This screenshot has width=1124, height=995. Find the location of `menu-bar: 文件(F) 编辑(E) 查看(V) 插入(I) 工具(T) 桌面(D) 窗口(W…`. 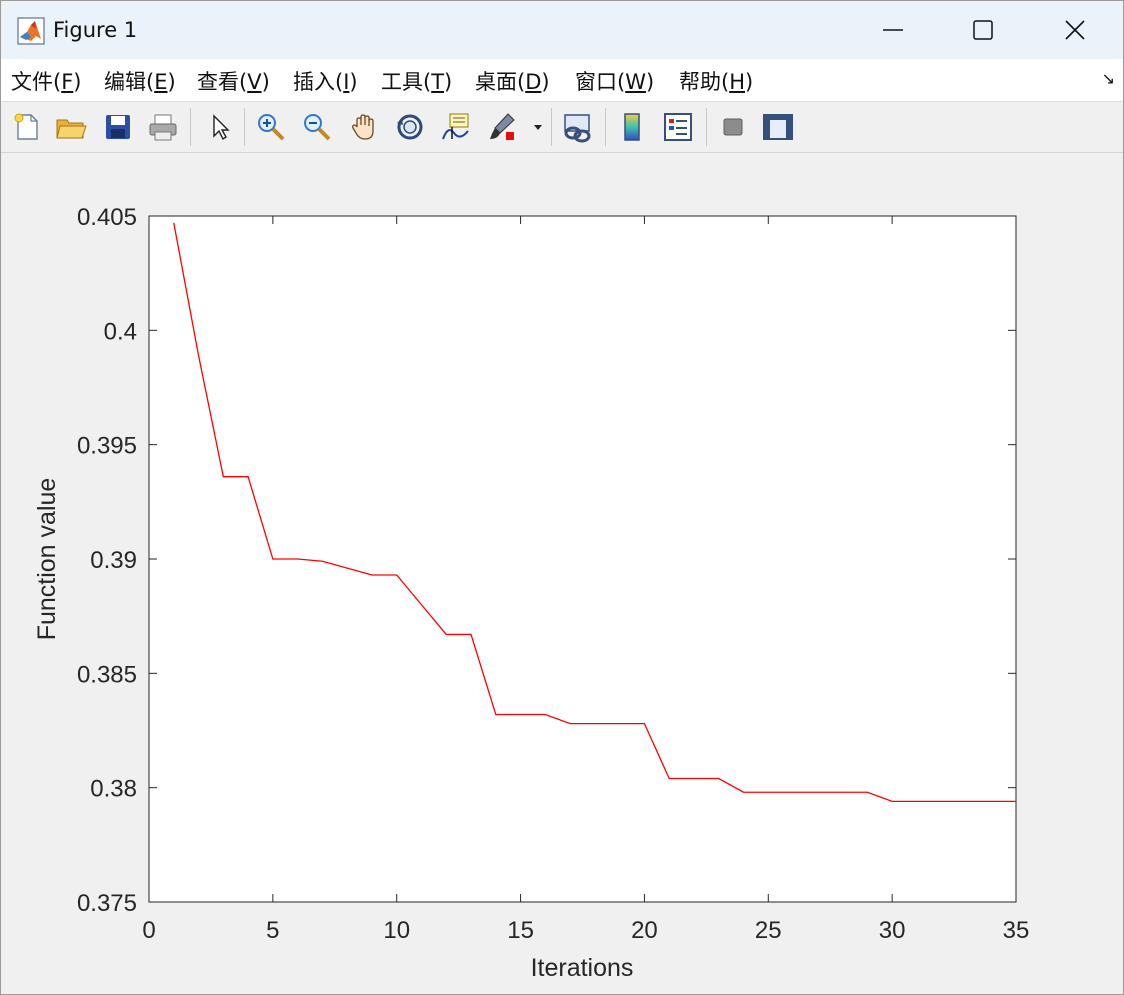

menu-bar: 文件(F) 编辑(E) 查看(V) 插入(I) 工具(T) 桌面(D) 窗口(W… is located at coordinates (562, 80).